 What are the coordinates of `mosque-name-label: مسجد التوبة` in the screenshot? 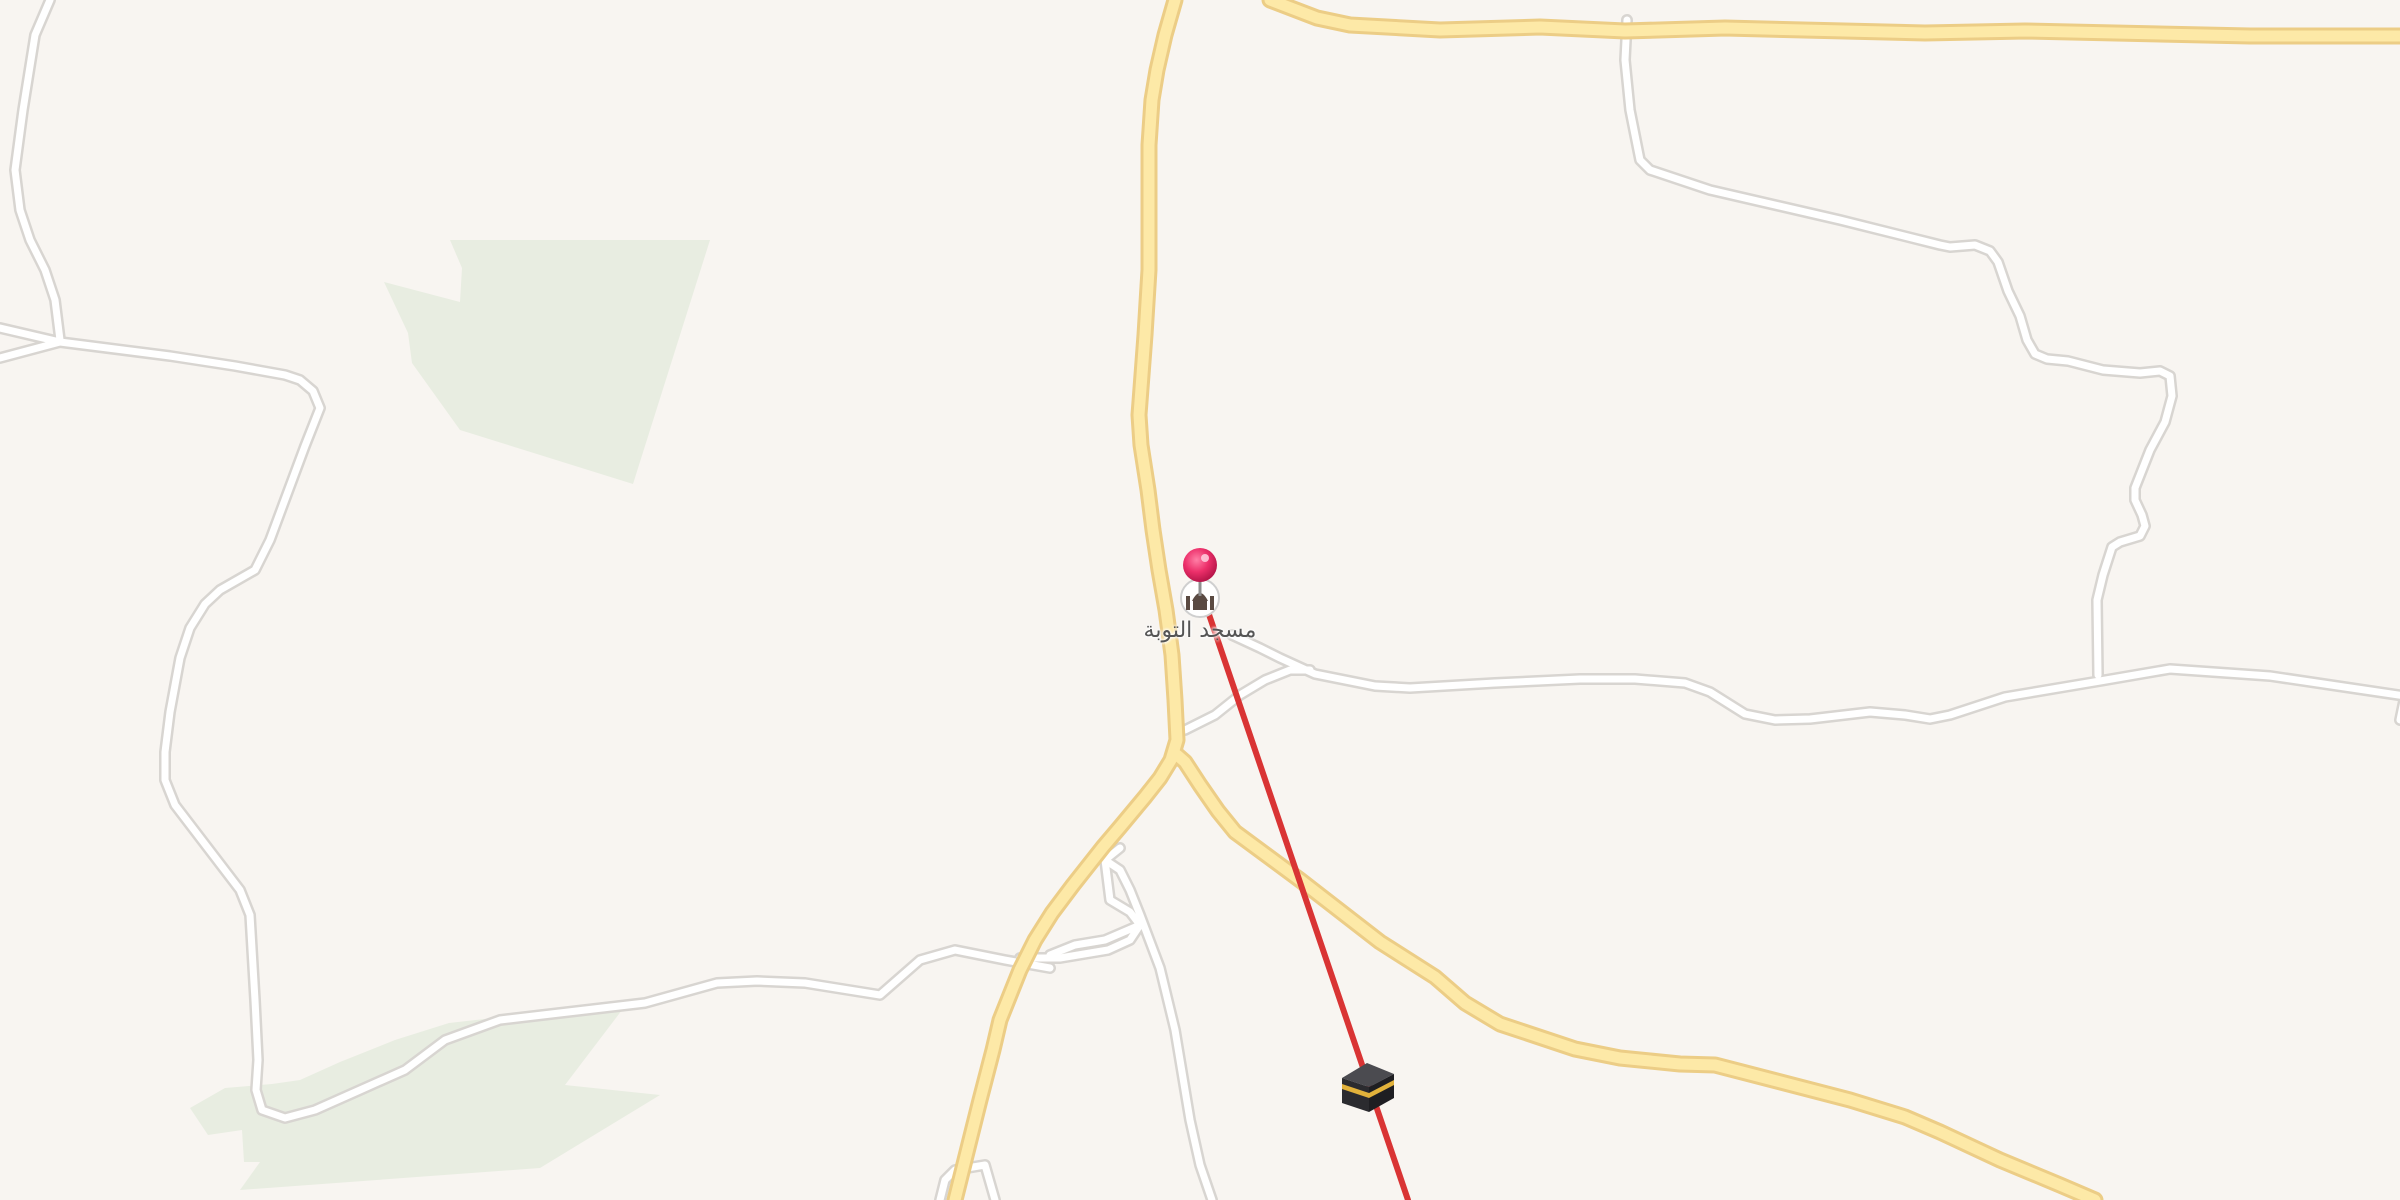 It's located at (1200, 630).